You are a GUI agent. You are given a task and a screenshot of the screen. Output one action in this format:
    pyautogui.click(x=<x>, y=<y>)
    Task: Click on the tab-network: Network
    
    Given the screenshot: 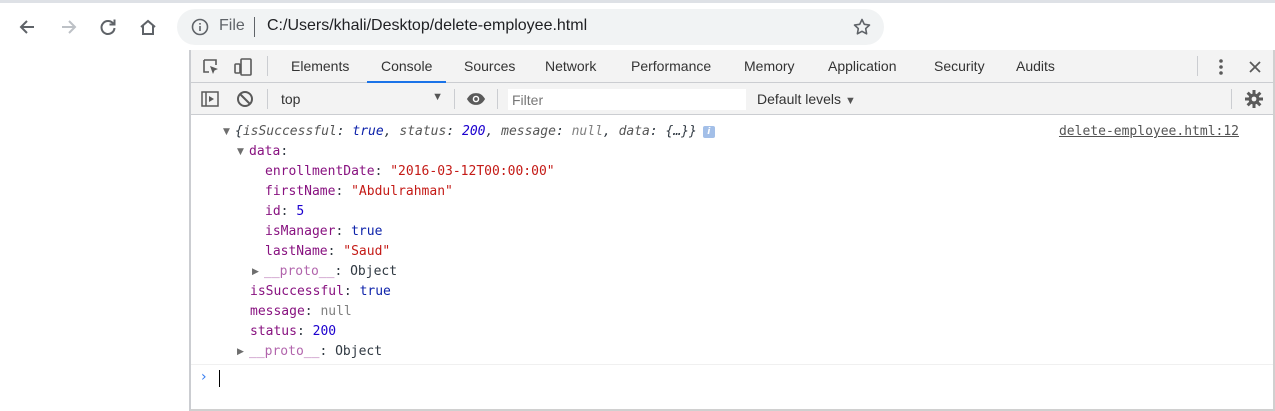 What is the action you would take?
    pyautogui.click(x=570, y=66)
    